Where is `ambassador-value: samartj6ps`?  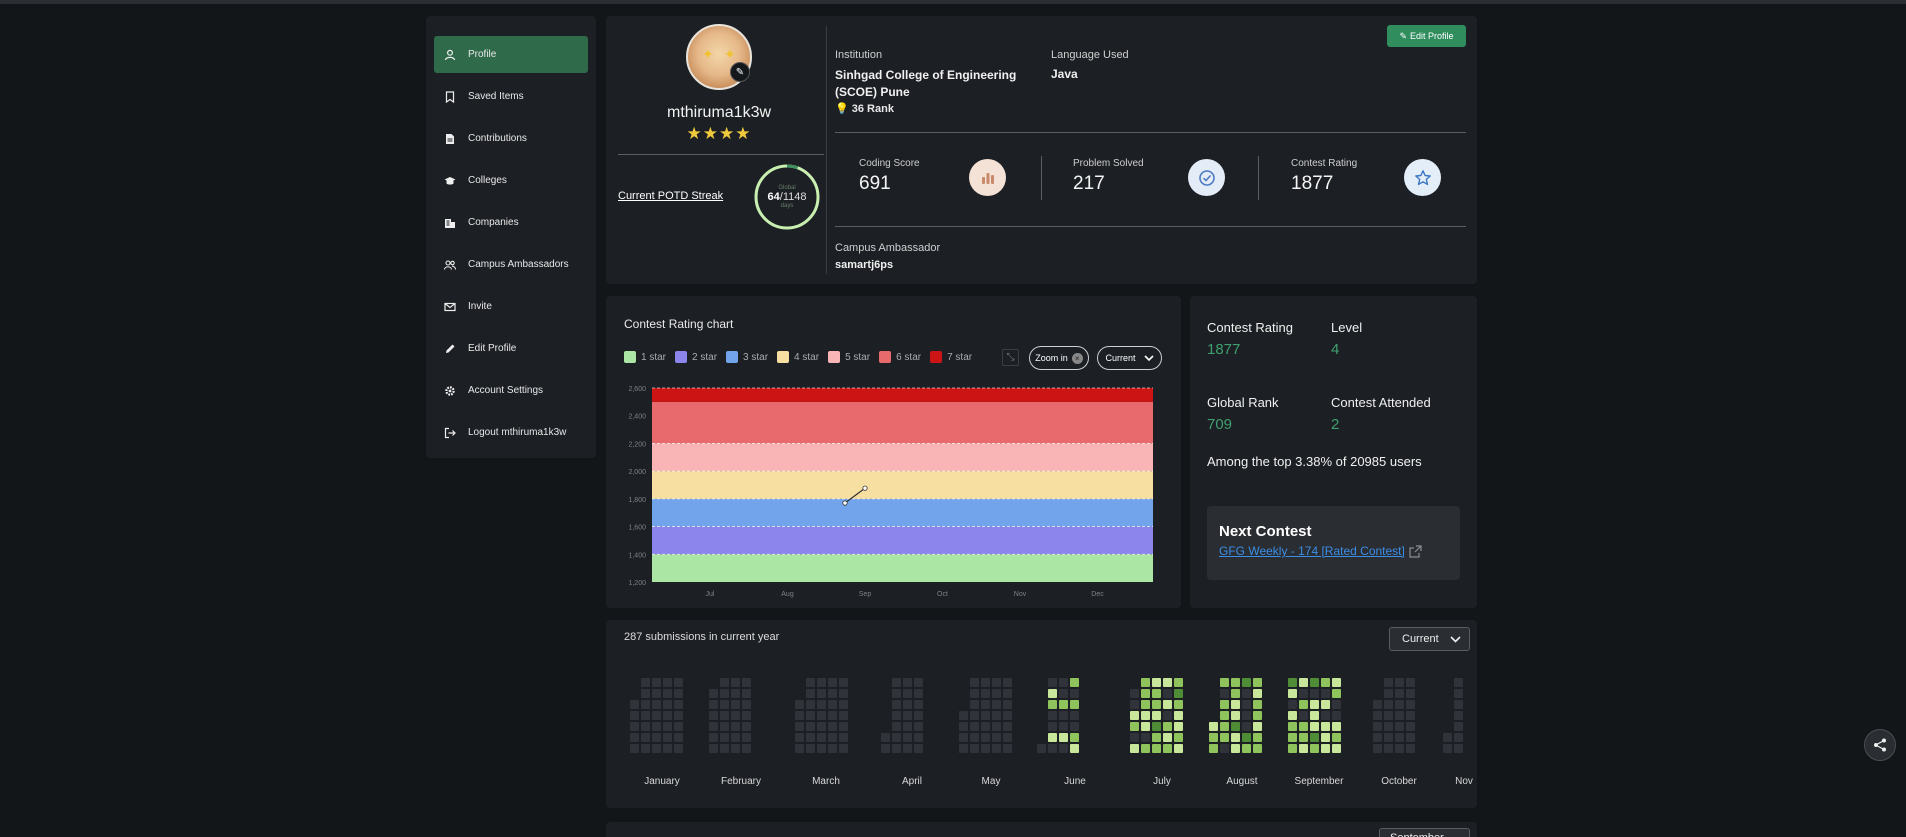
ambassador-value: samartj6ps is located at coordinates (864, 265).